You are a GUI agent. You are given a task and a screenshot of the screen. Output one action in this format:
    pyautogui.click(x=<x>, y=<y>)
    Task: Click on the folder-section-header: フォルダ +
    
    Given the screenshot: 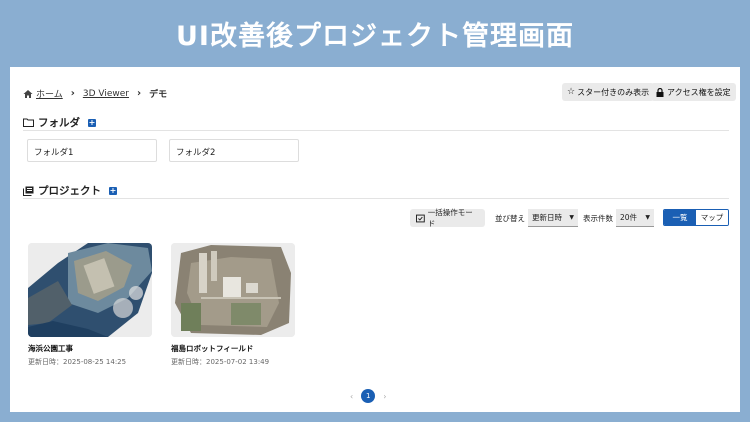 What is the action you would take?
    pyautogui.click(x=59, y=122)
    